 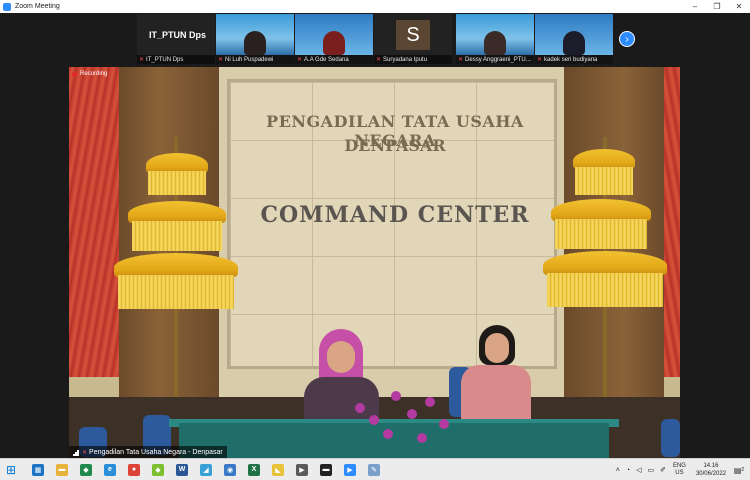 I want to click on window-title: Zoom Meeting, so click(x=37, y=6).